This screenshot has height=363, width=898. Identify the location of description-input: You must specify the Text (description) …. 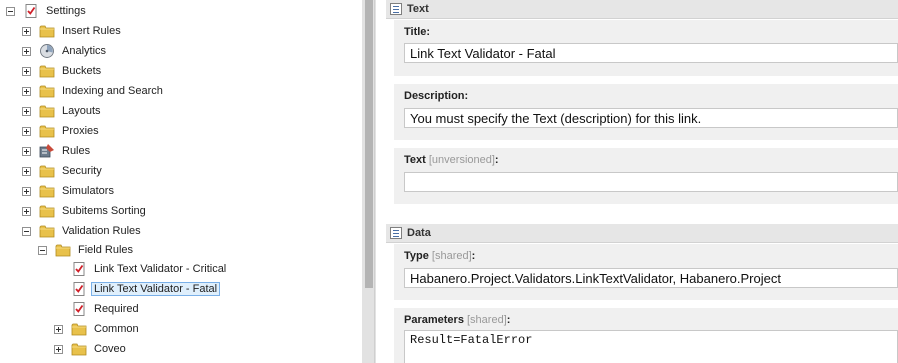
(651, 118).